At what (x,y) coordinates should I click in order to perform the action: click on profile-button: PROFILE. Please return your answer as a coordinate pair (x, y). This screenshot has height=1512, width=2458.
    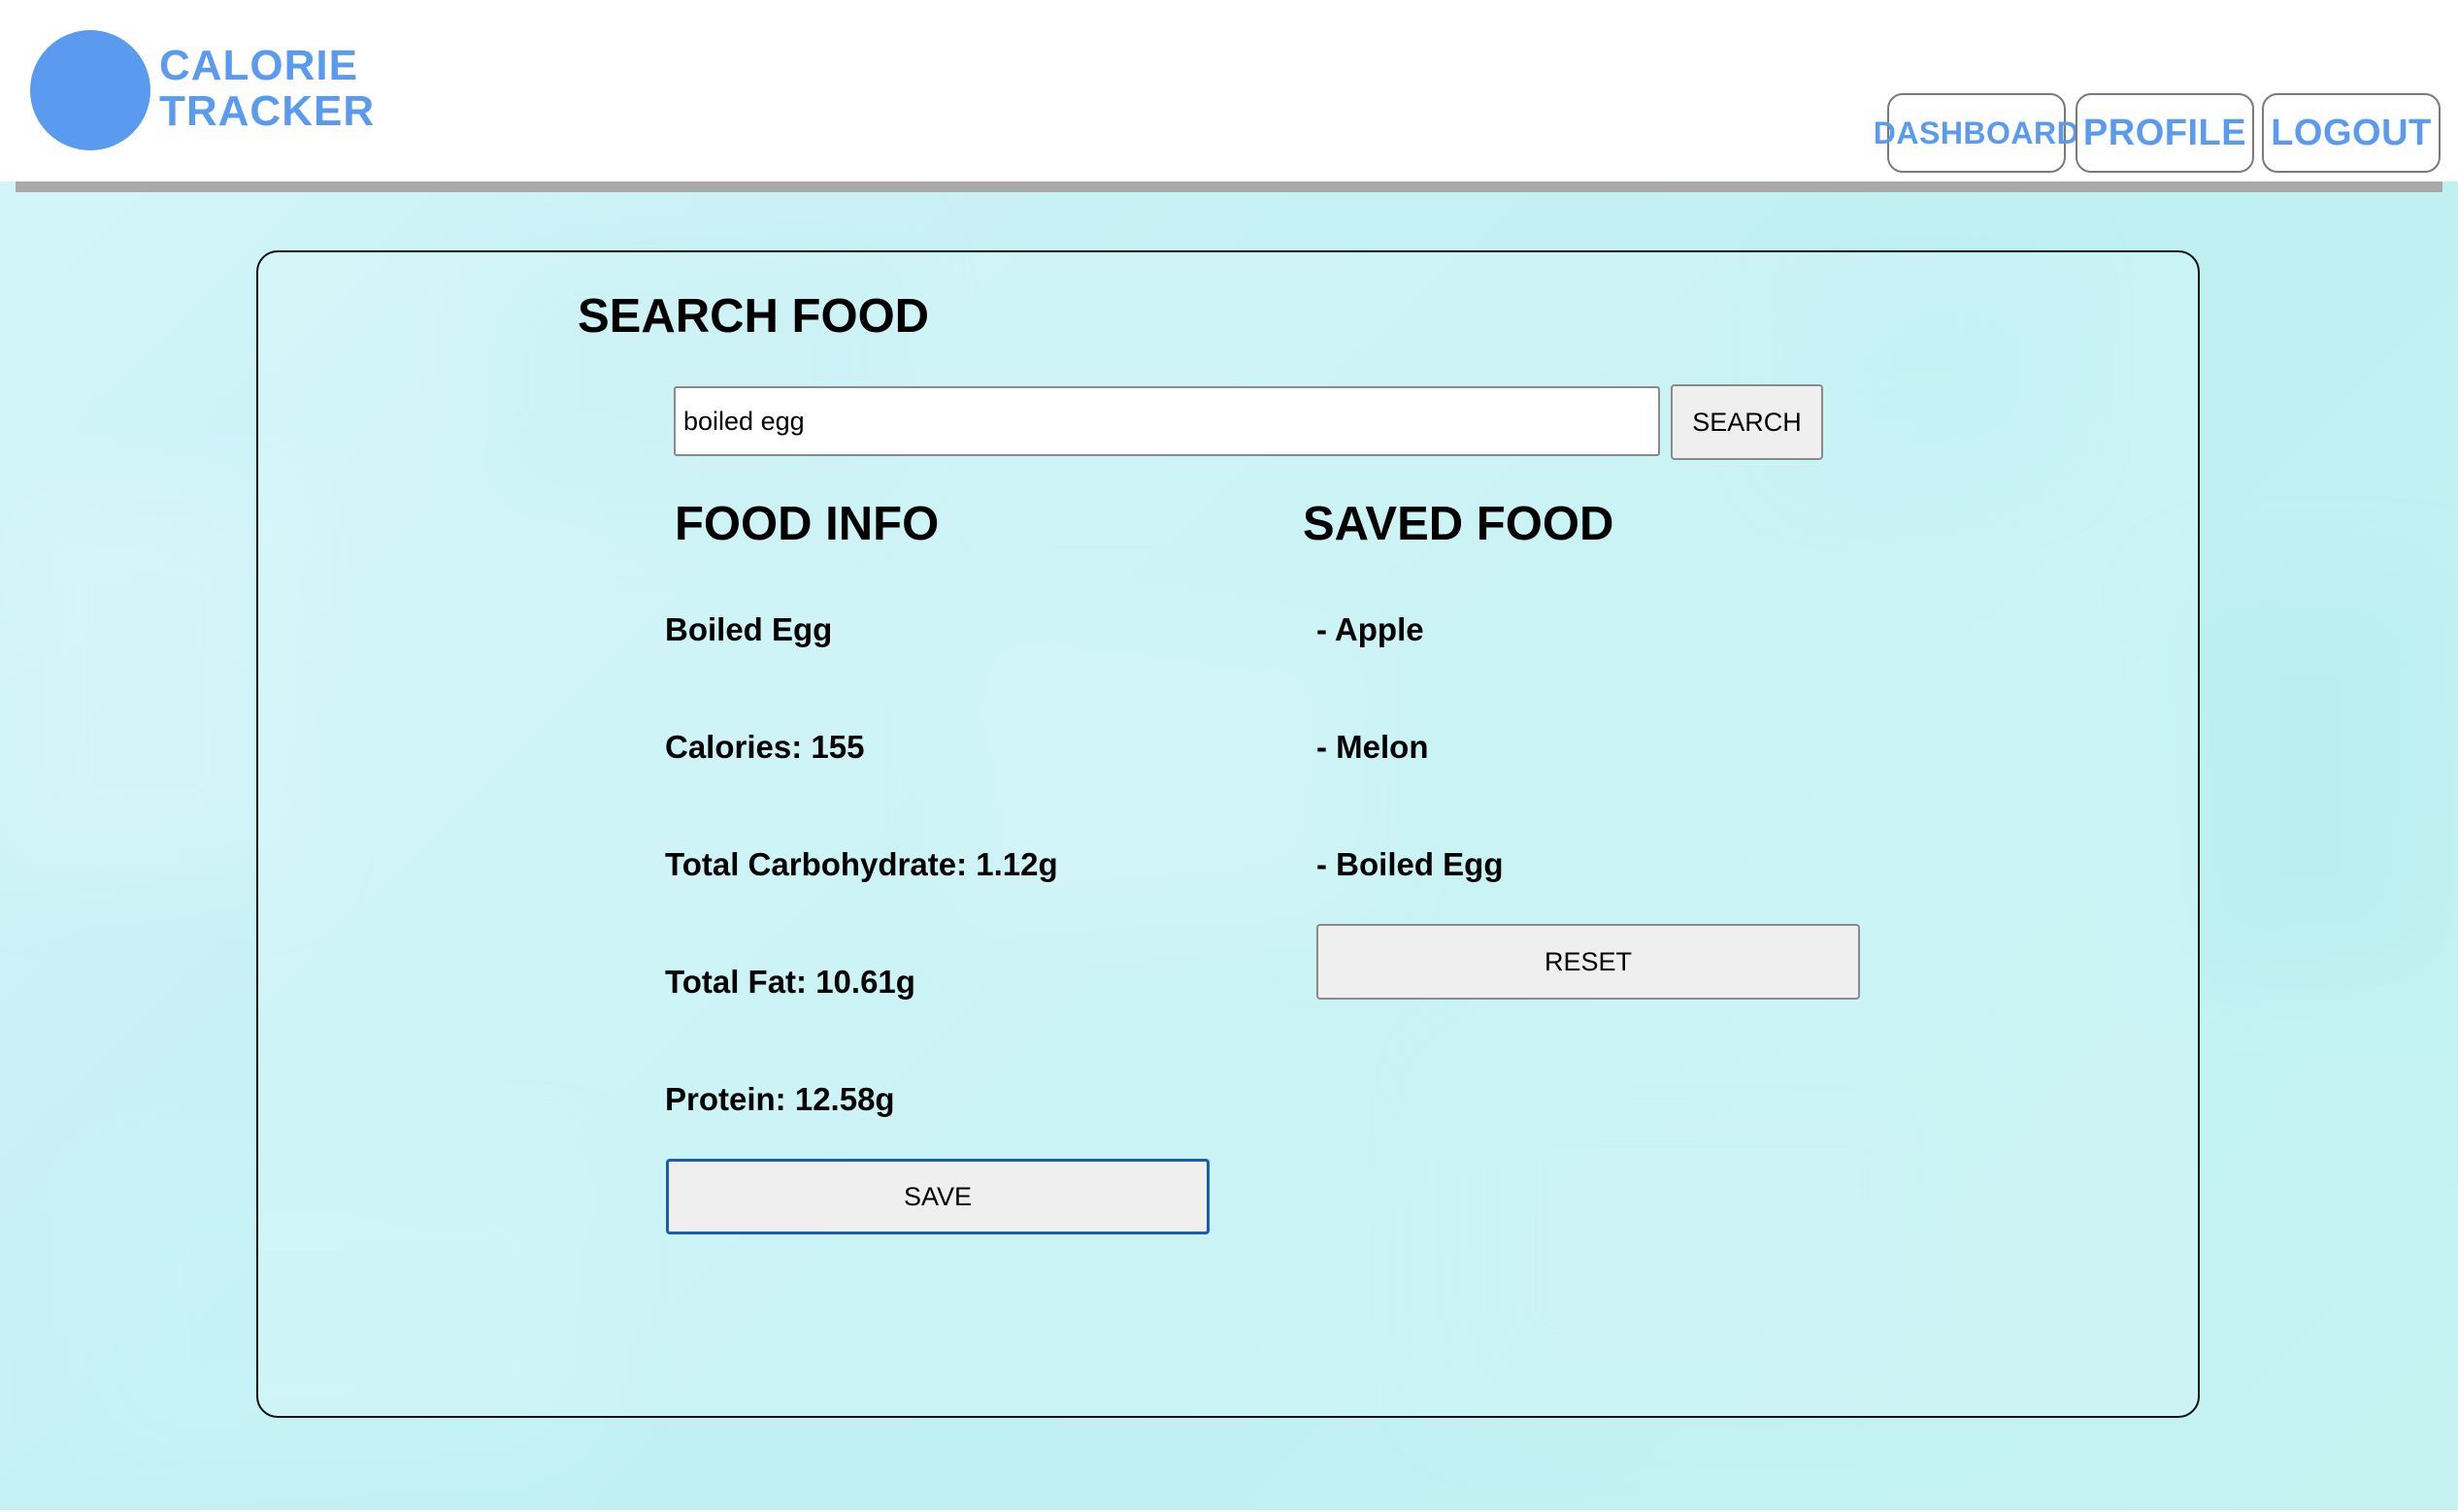
    Looking at the image, I should click on (2165, 133).